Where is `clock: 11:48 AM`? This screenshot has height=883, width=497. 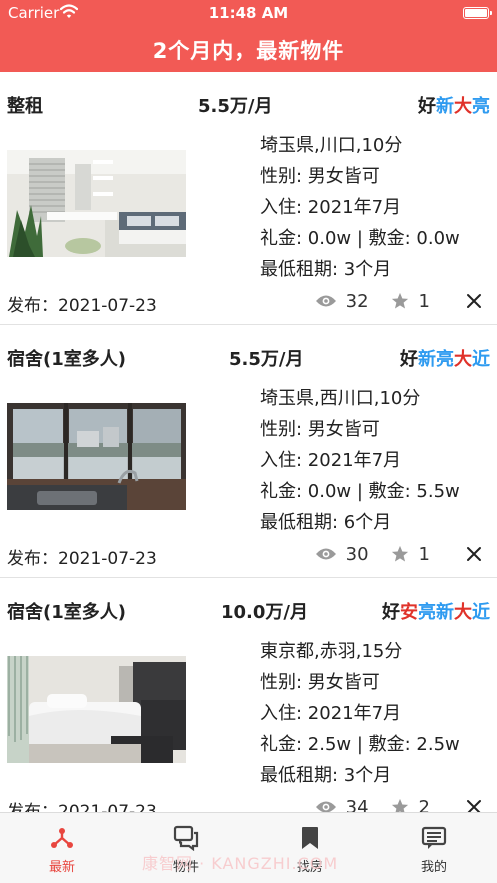
clock: 11:48 AM is located at coordinates (248, 13).